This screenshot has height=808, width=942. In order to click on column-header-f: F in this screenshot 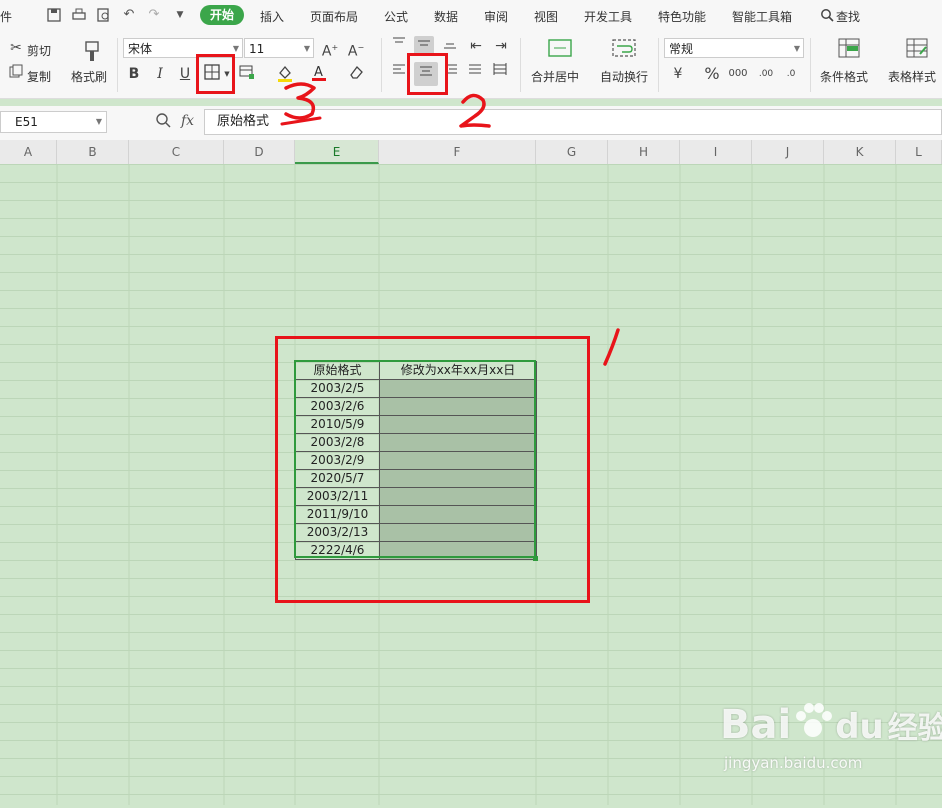, I will do `click(457, 152)`.